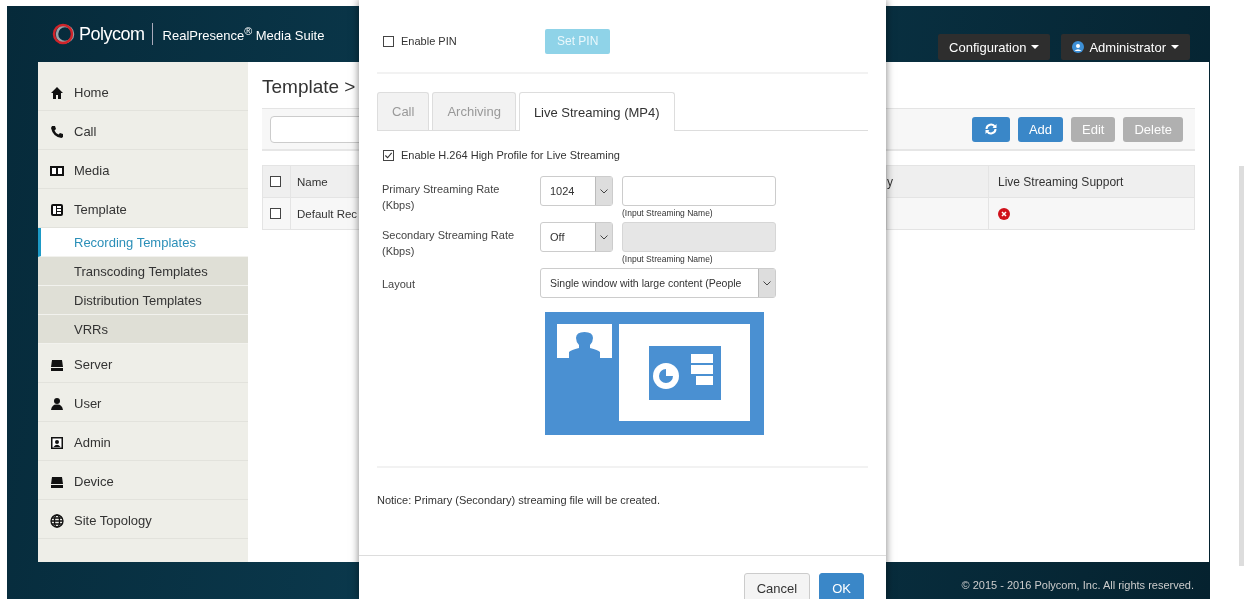 This screenshot has height=599, width=1244. I want to click on user-menu: Administrator, so click(1125, 47).